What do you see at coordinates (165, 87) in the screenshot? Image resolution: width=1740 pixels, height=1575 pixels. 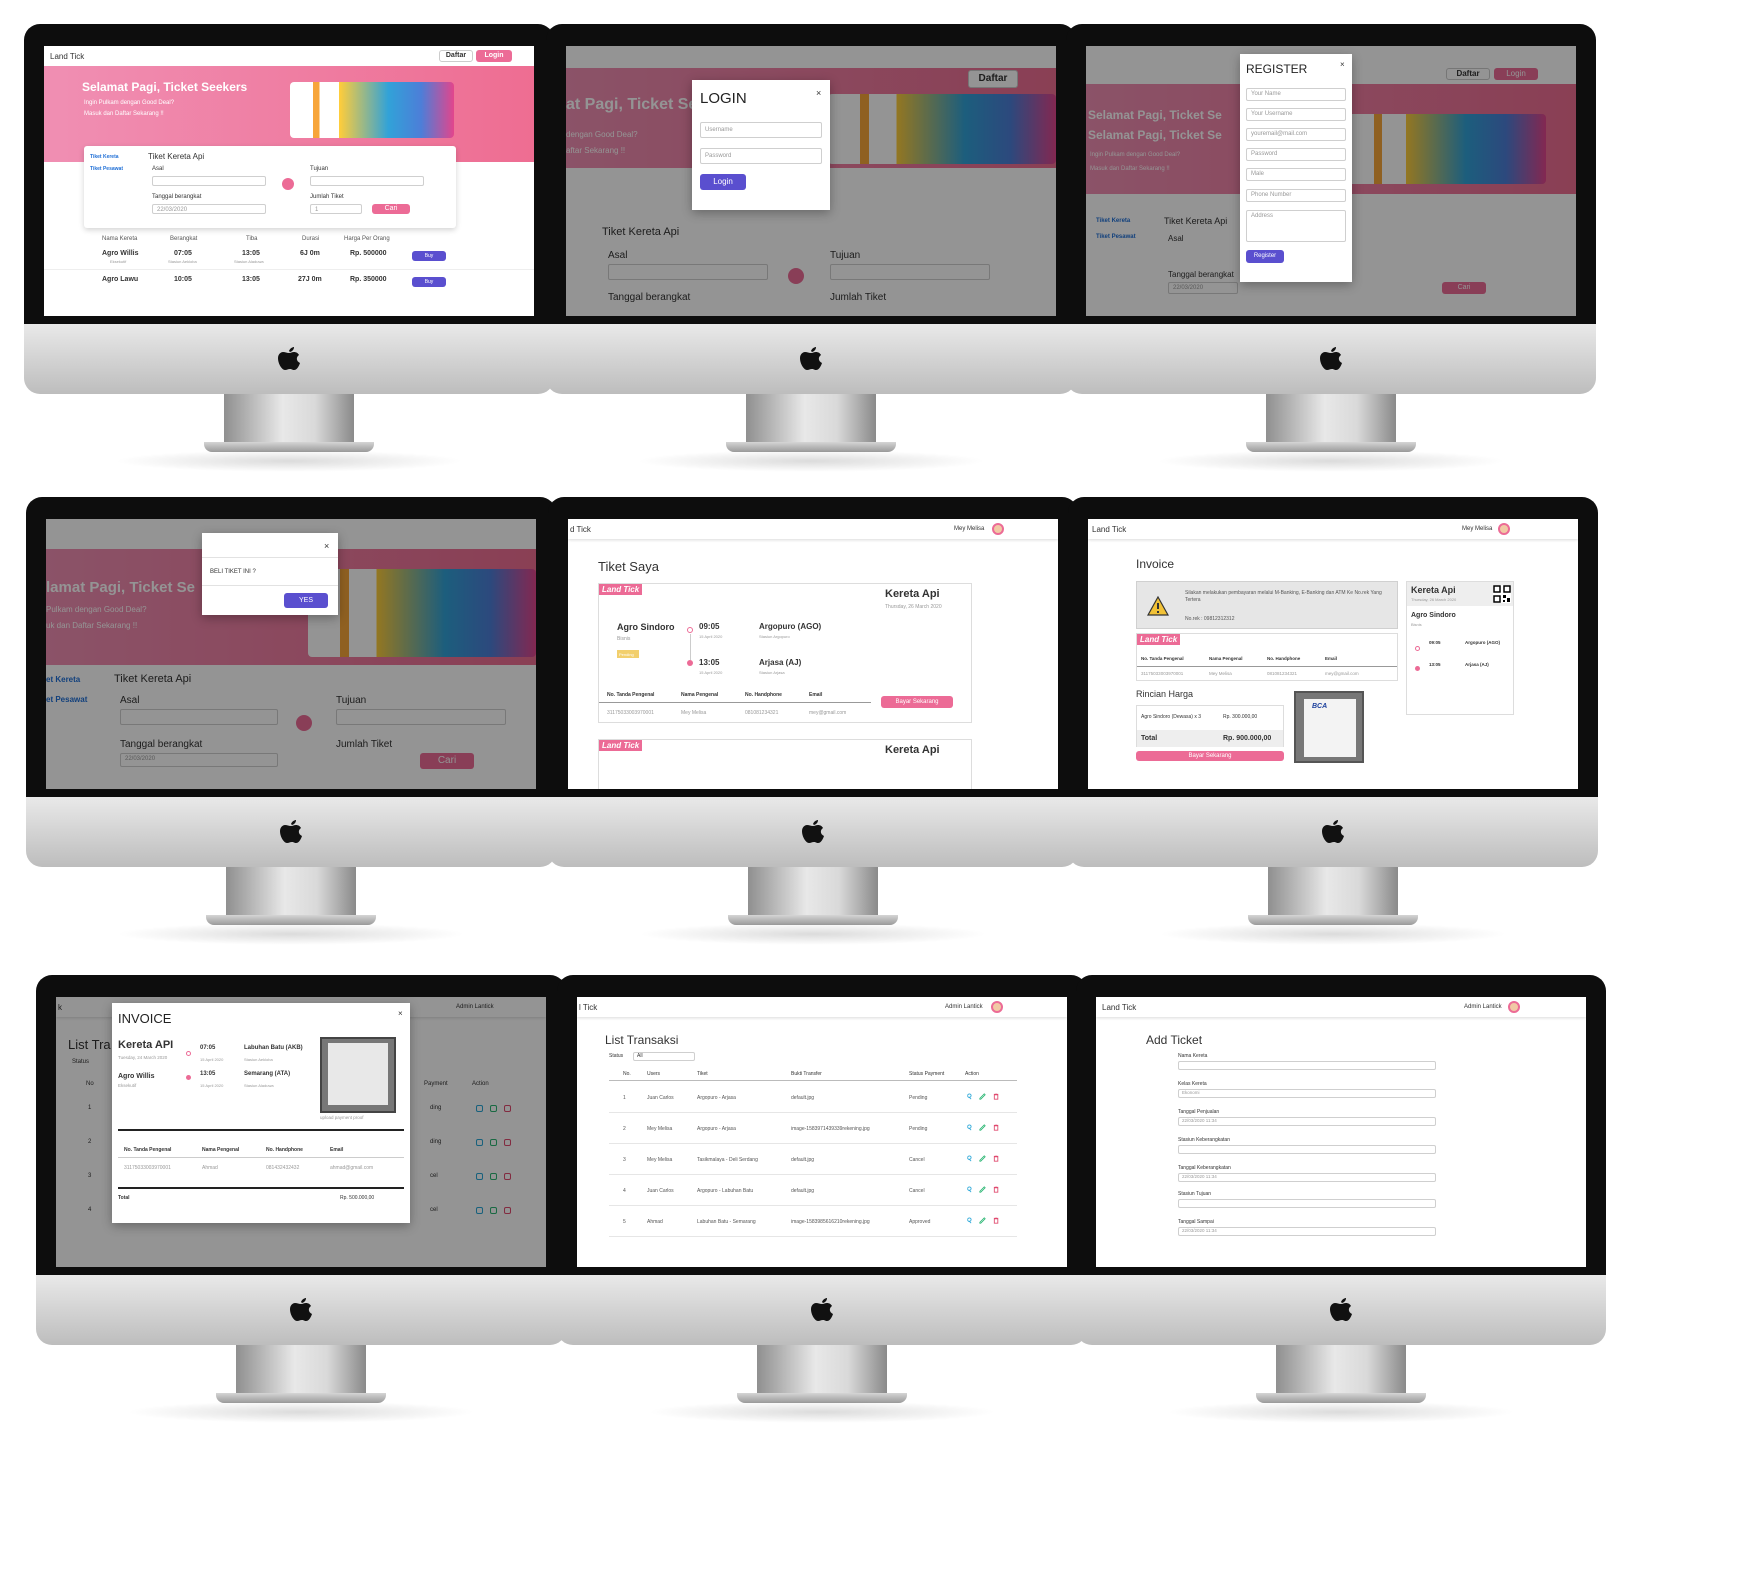 I see `hero-title: Selamat Pagi, Ticket Seekers` at bounding box center [165, 87].